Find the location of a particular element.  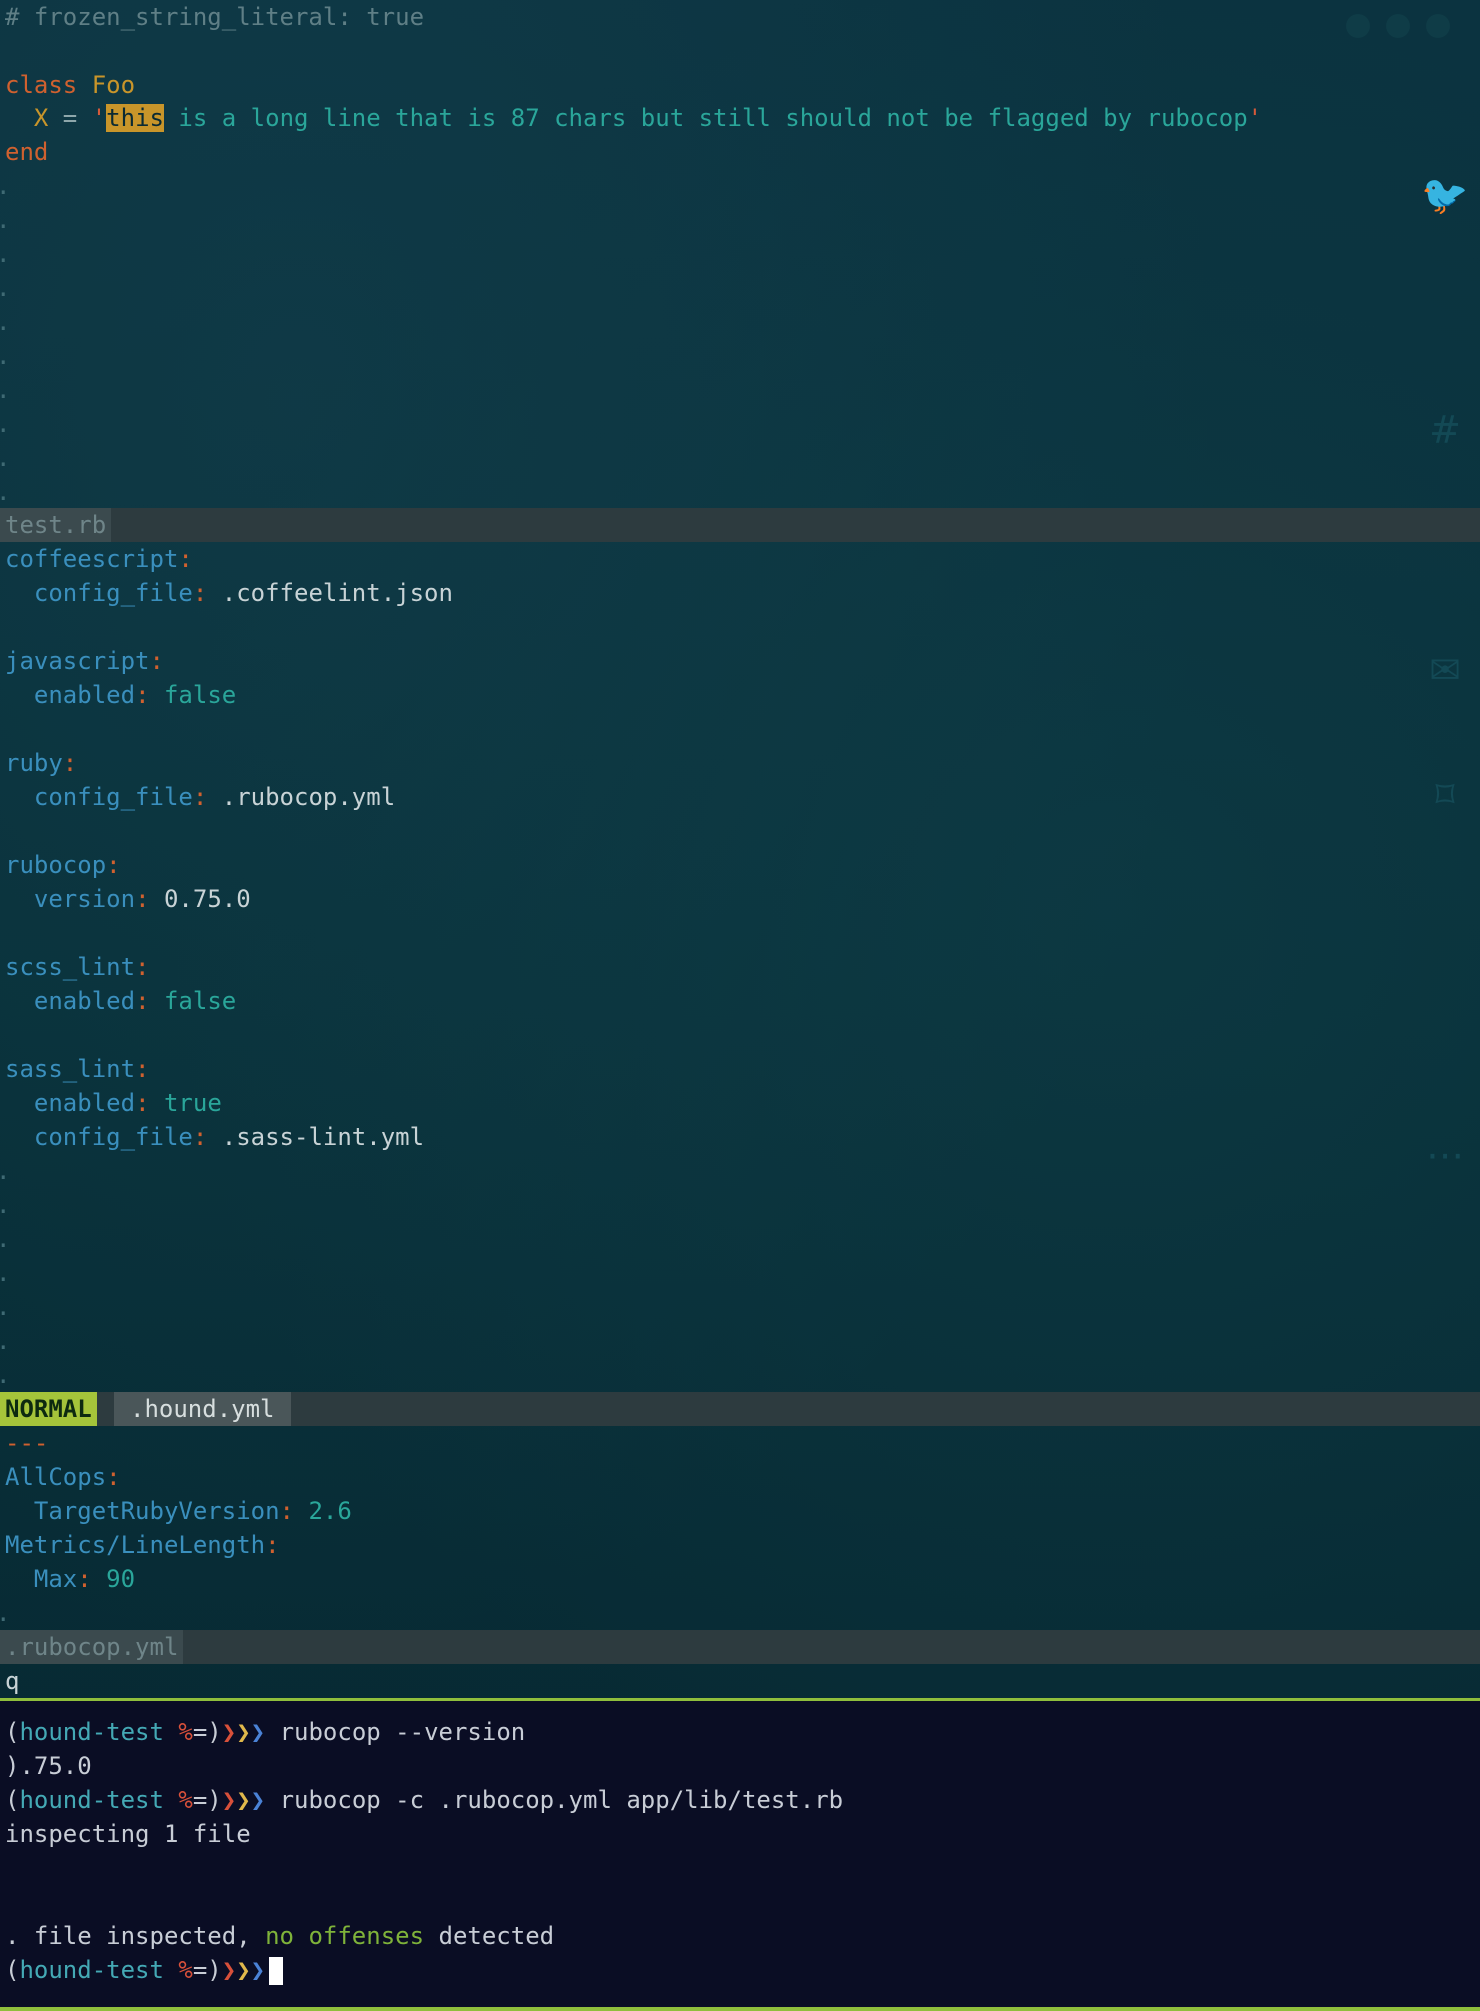

yaml-value: 2.6 is located at coordinates (323, 1511).